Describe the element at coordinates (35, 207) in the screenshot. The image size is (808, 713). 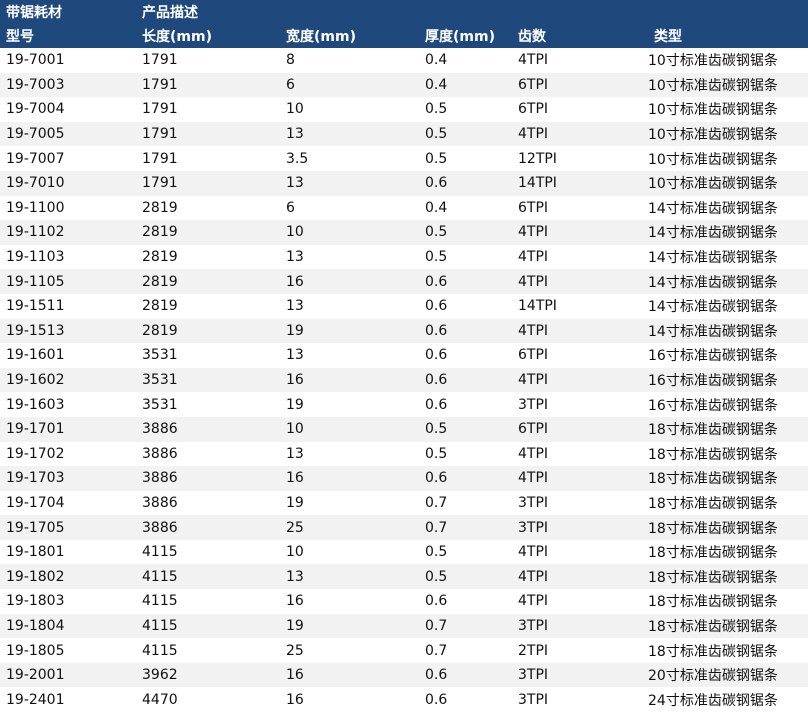
I see `cell-model: 19-1100` at that location.